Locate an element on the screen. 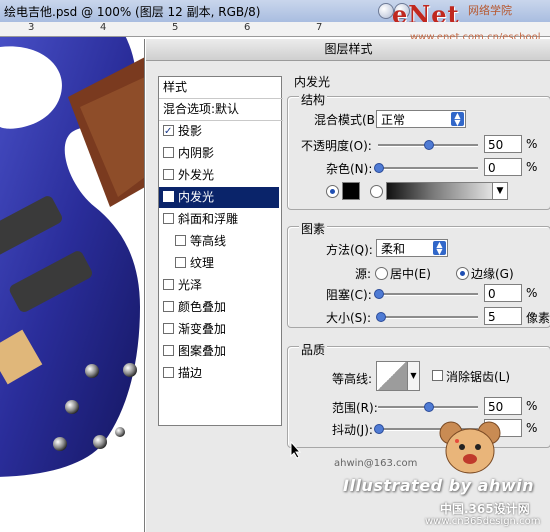 This screenshot has height=532, width=550. choke-label: 阻塞(C): is located at coordinates (349, 295).